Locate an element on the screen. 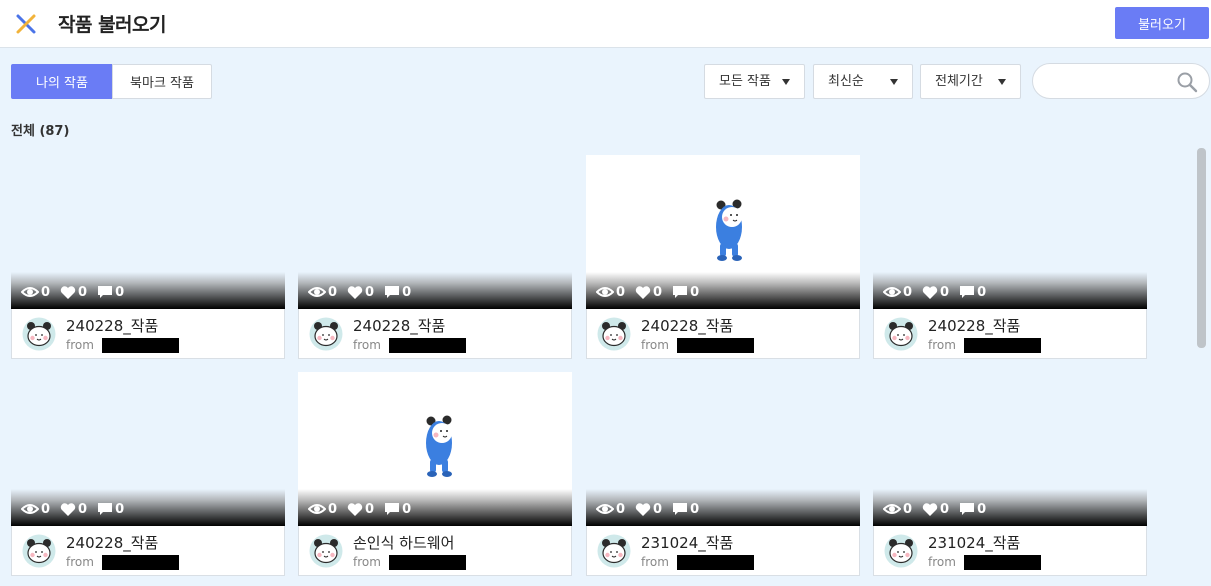 The height and width of the screenshot is (586, 1211). page-title: 작품 불러오기 is located at coordinates (112, 25).